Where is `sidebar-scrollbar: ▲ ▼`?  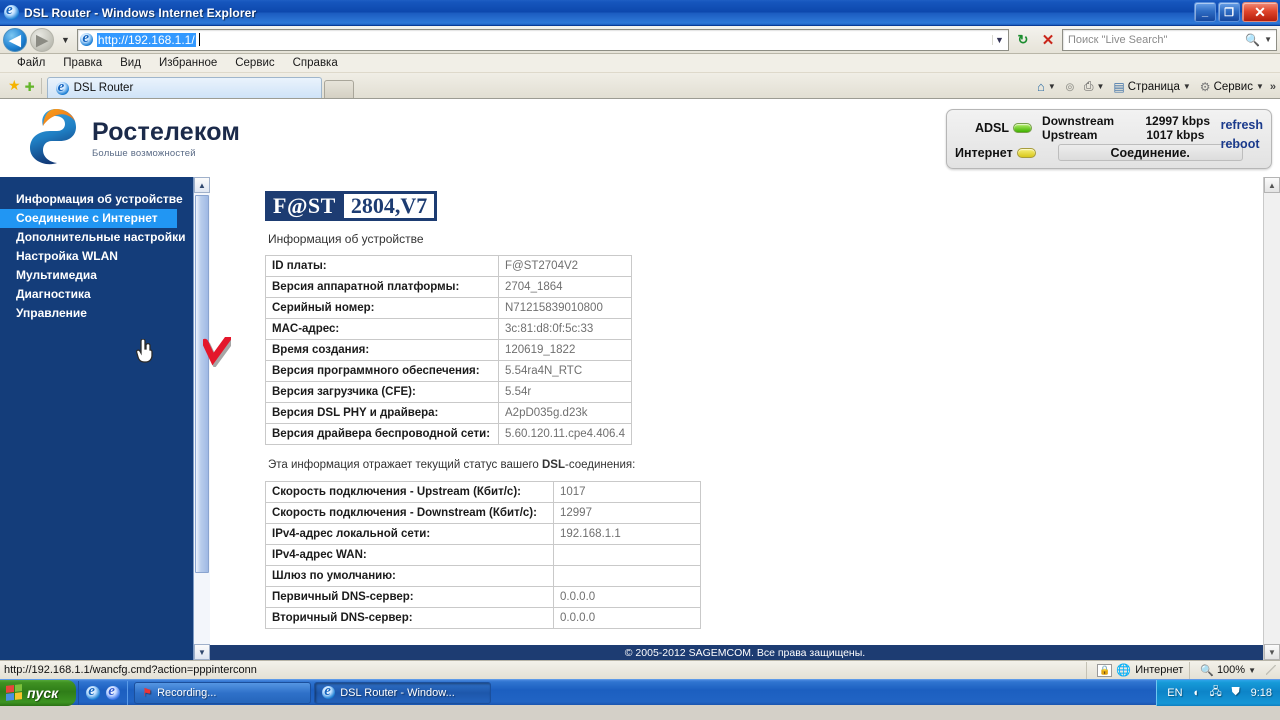 sidebar-scrollbar: ▲ ▼ is located at coordinates (201, 418).